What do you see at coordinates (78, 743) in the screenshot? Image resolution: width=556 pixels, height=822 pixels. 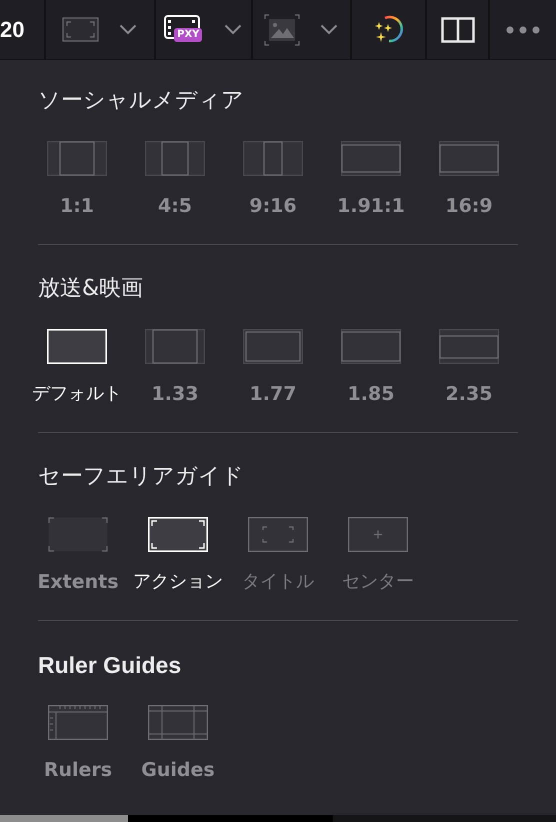 I see `aspect-option: Rulers` at bounding box center [78, 743].